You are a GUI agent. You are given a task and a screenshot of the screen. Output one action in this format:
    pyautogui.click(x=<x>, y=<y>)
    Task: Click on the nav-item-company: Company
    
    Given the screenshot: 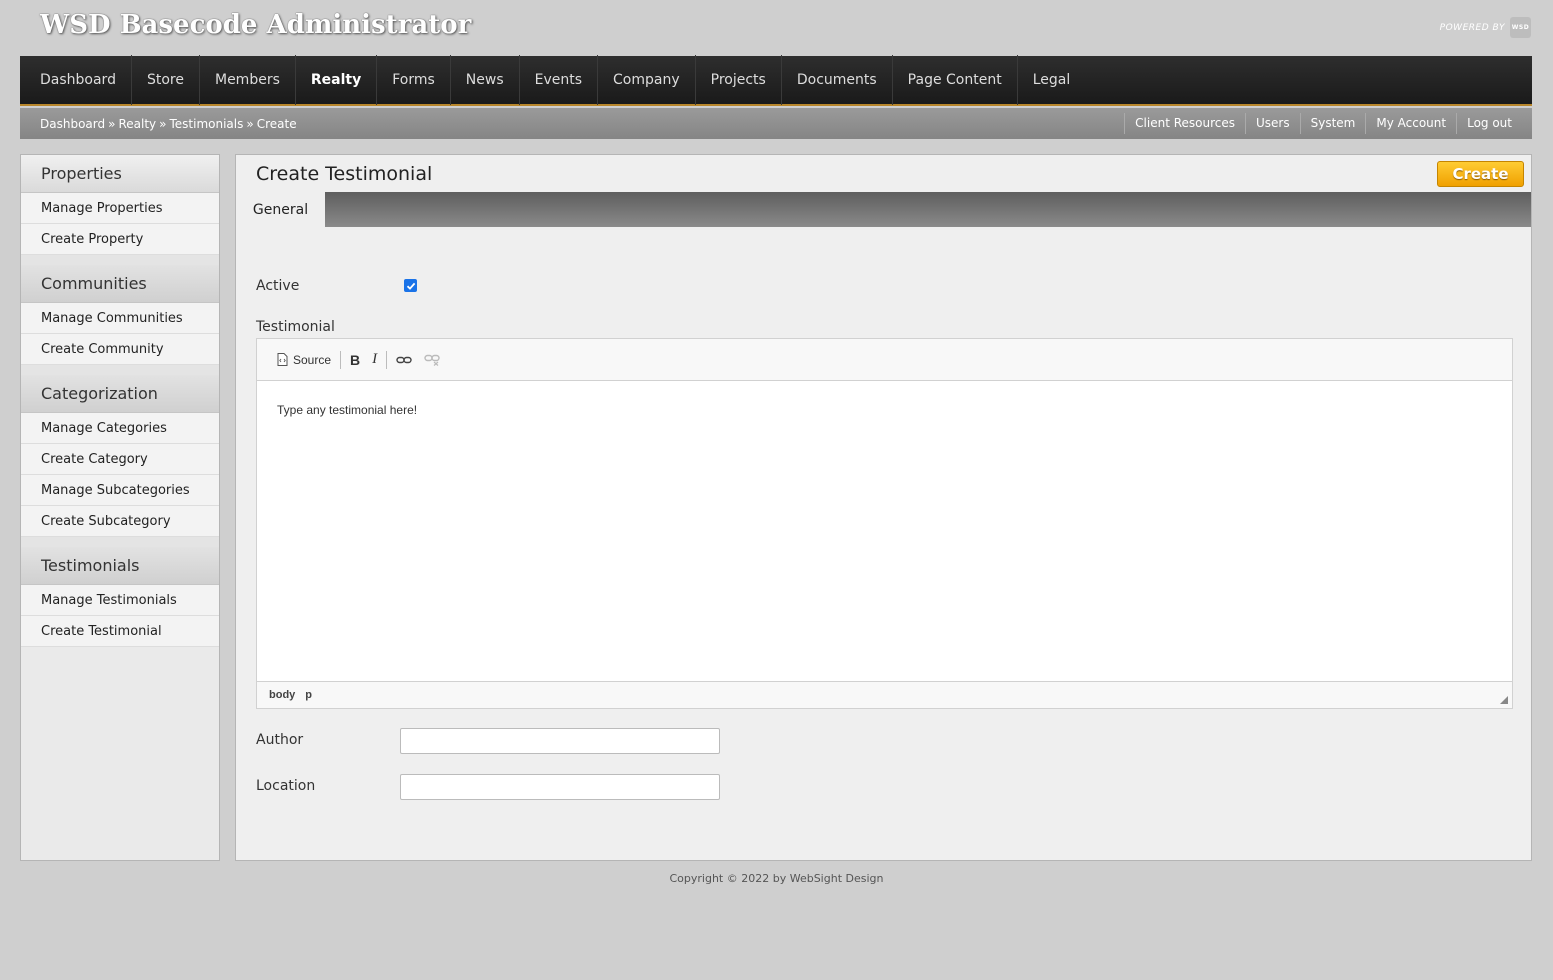 What is the action you would take?
    pyautogui.click(x=647, y=80)
    